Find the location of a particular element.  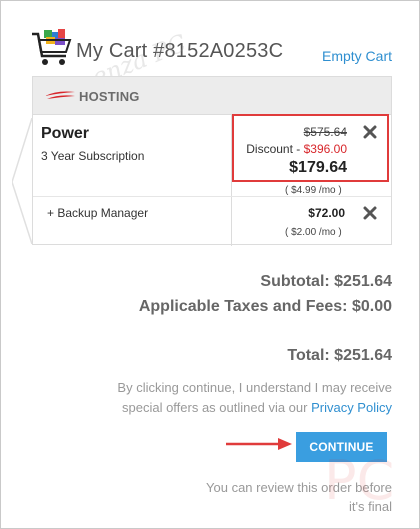

column-divider is located at coordinates (231, 180).